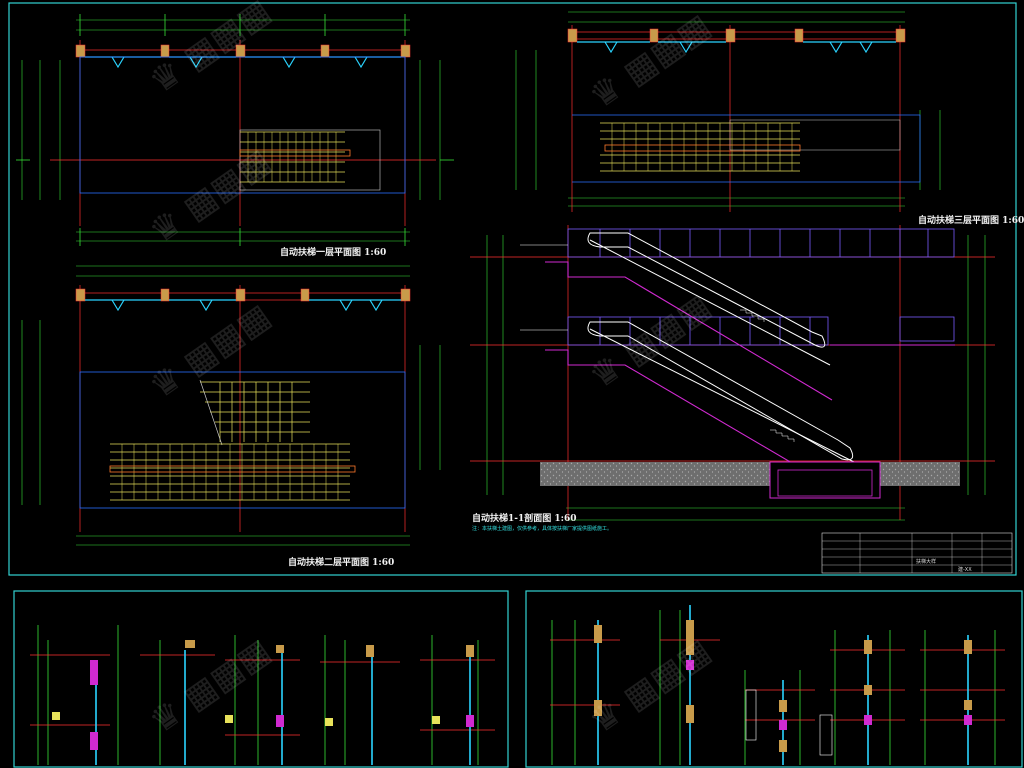  I want to click on view-title-section: 自动扶梯1-1剖面图 1:60, so click(524, 519).